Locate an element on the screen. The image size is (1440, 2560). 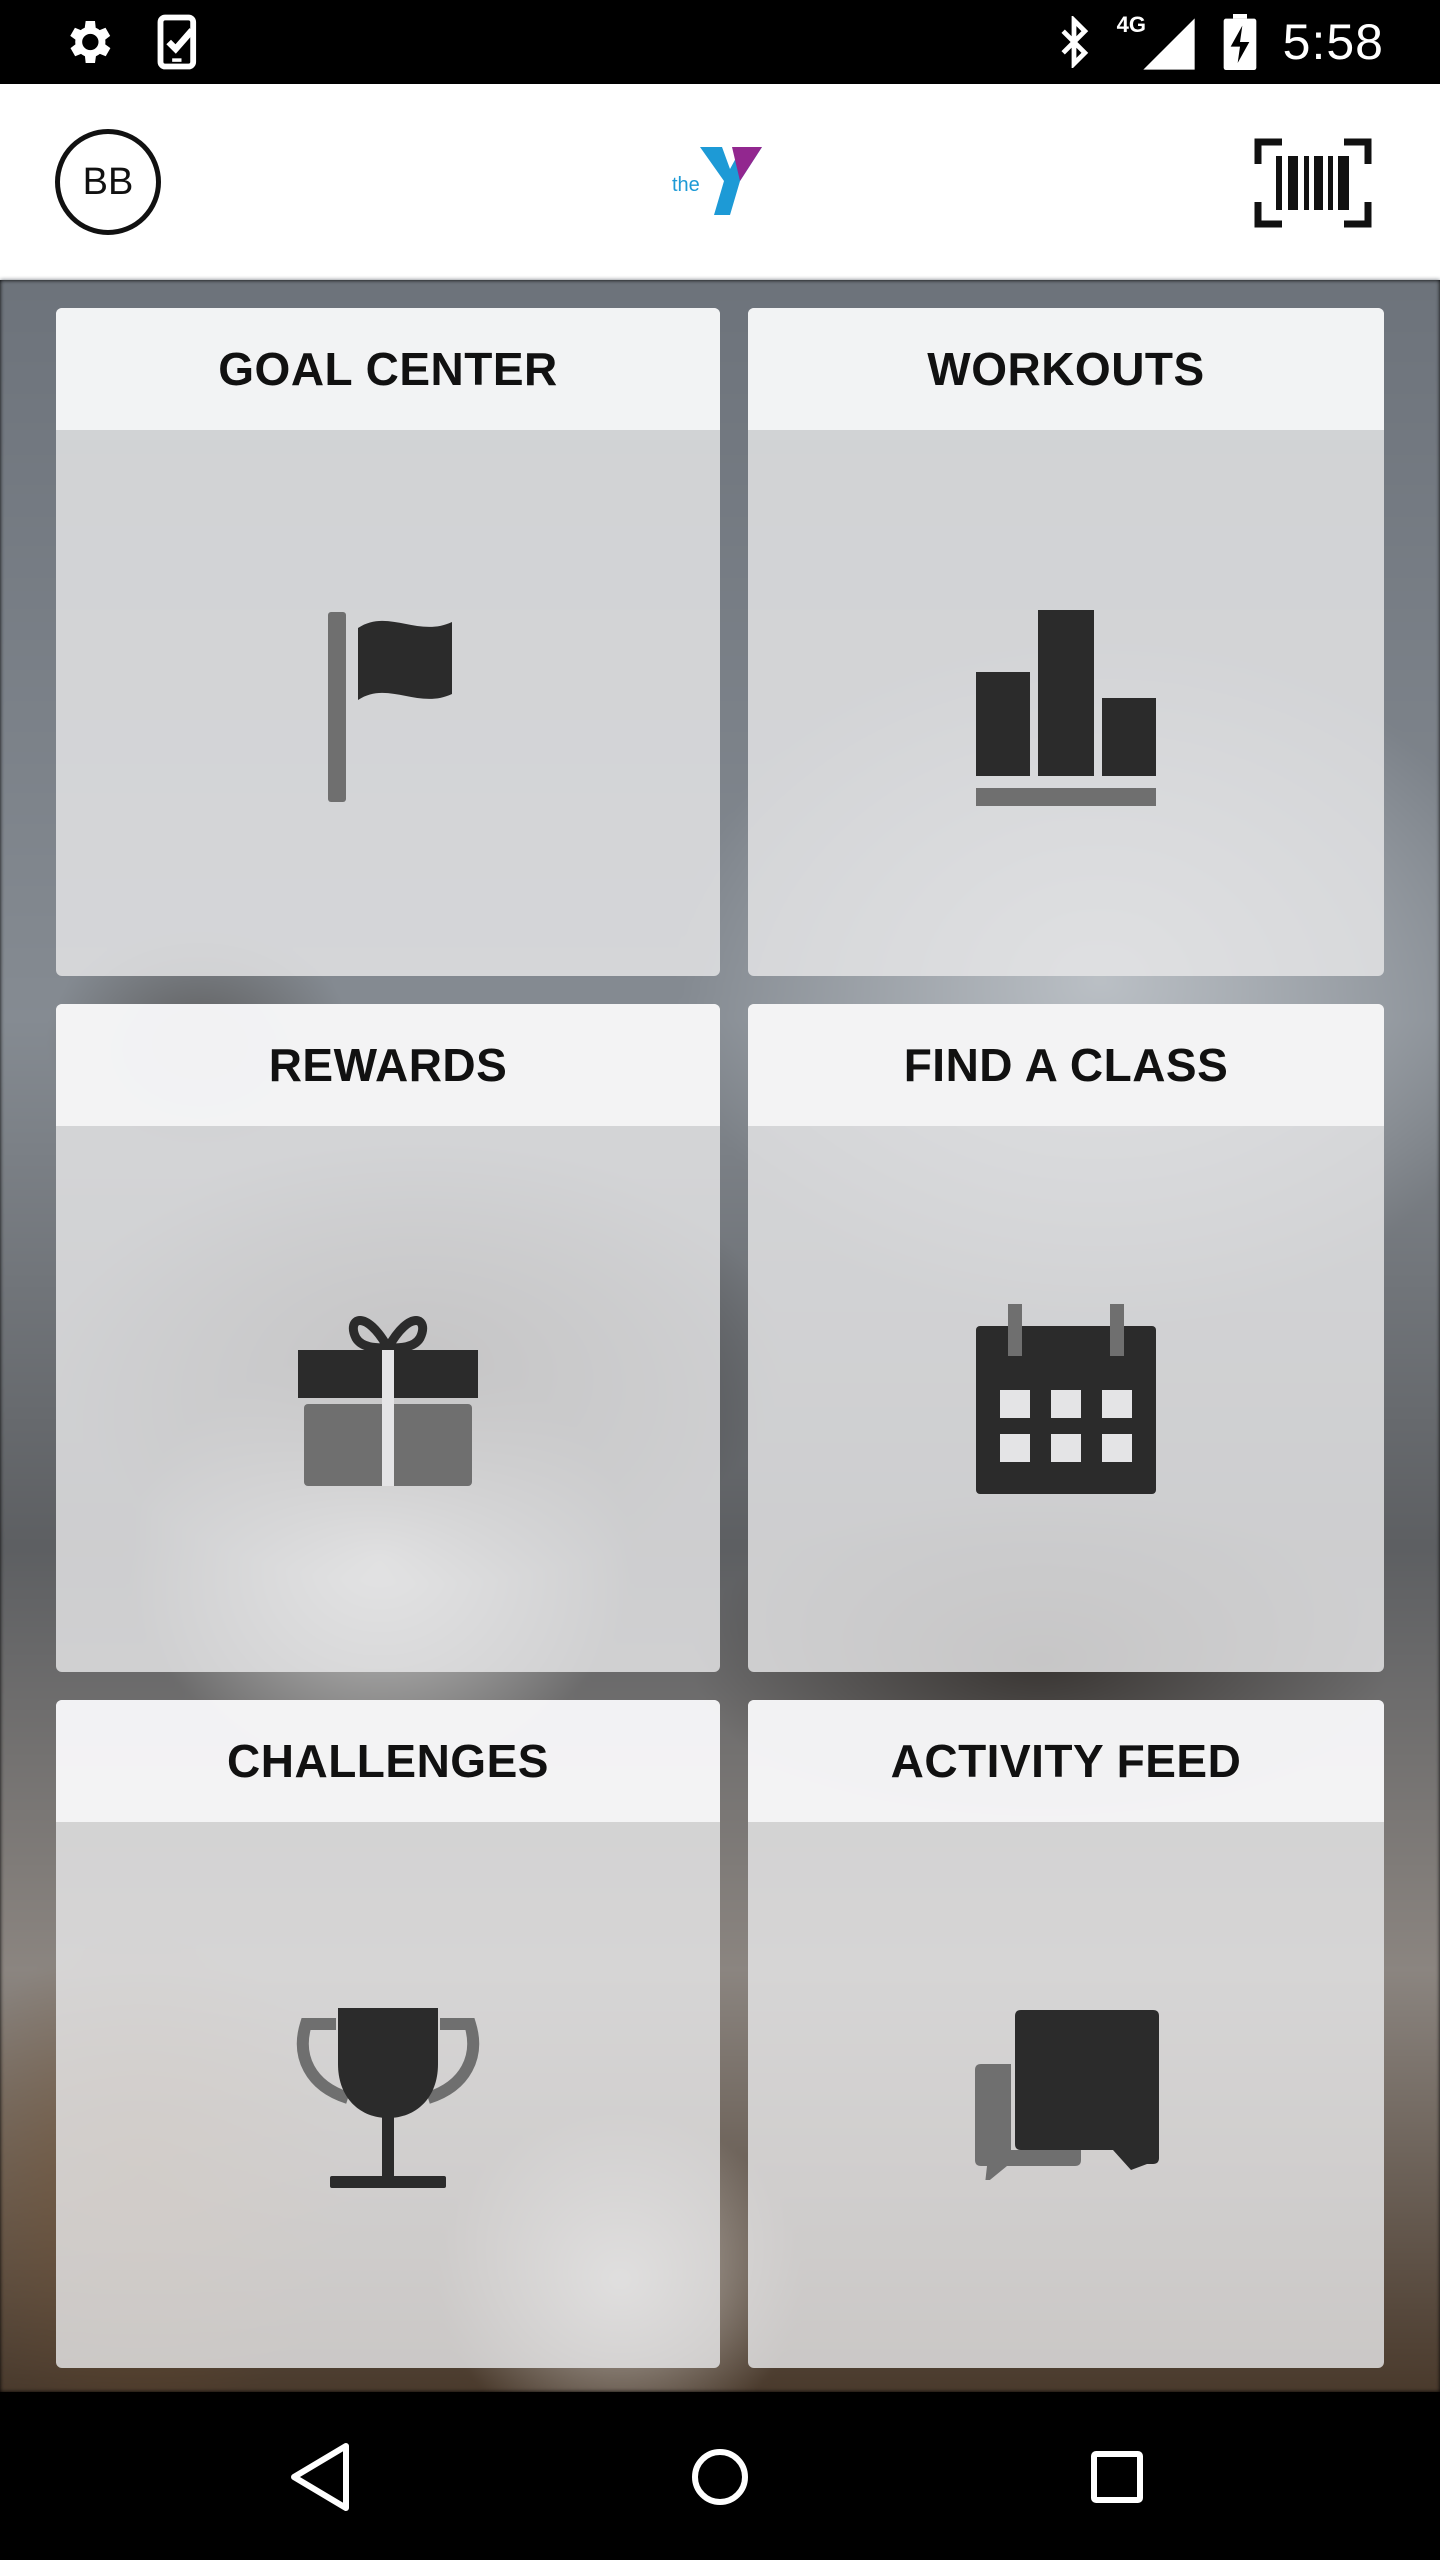
home-icon is located at coordinates (720, 2487).